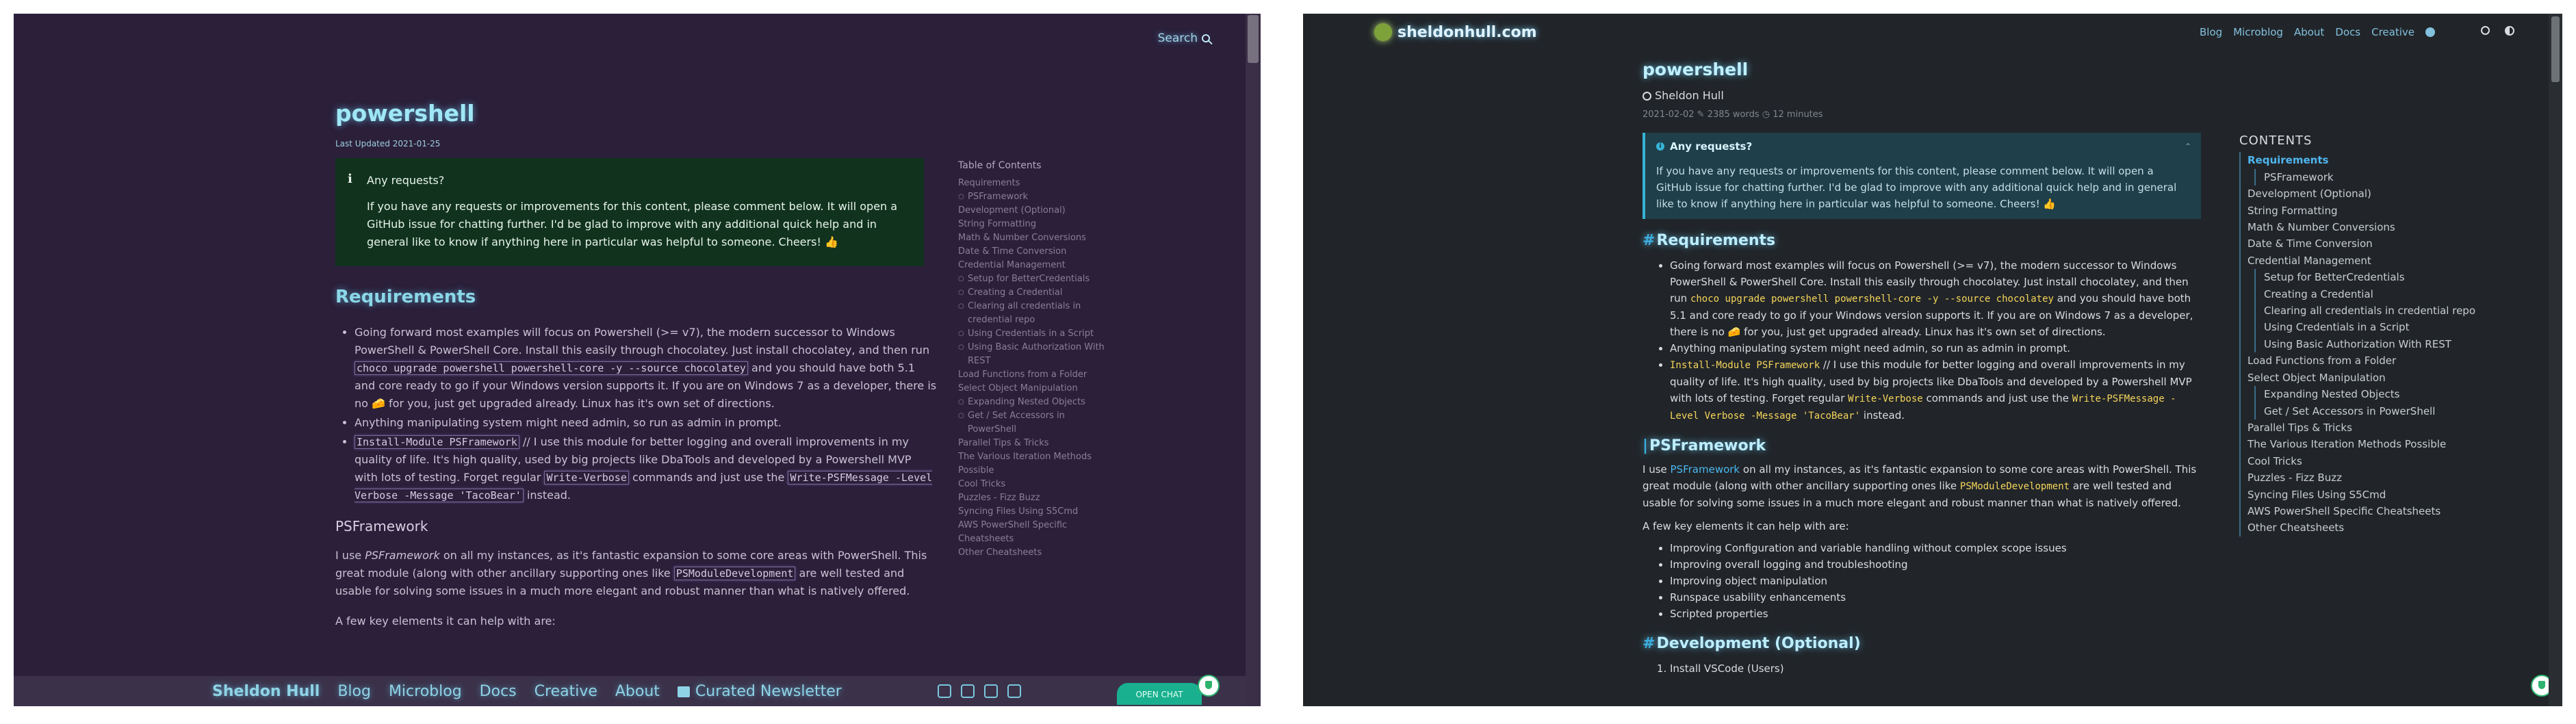 This screenshot has height=724, width=2576. What do you see at coordinates (2347, 32) in the screenshot?
I see `nav-docs: Docs` at bounding box center [2347, 32].